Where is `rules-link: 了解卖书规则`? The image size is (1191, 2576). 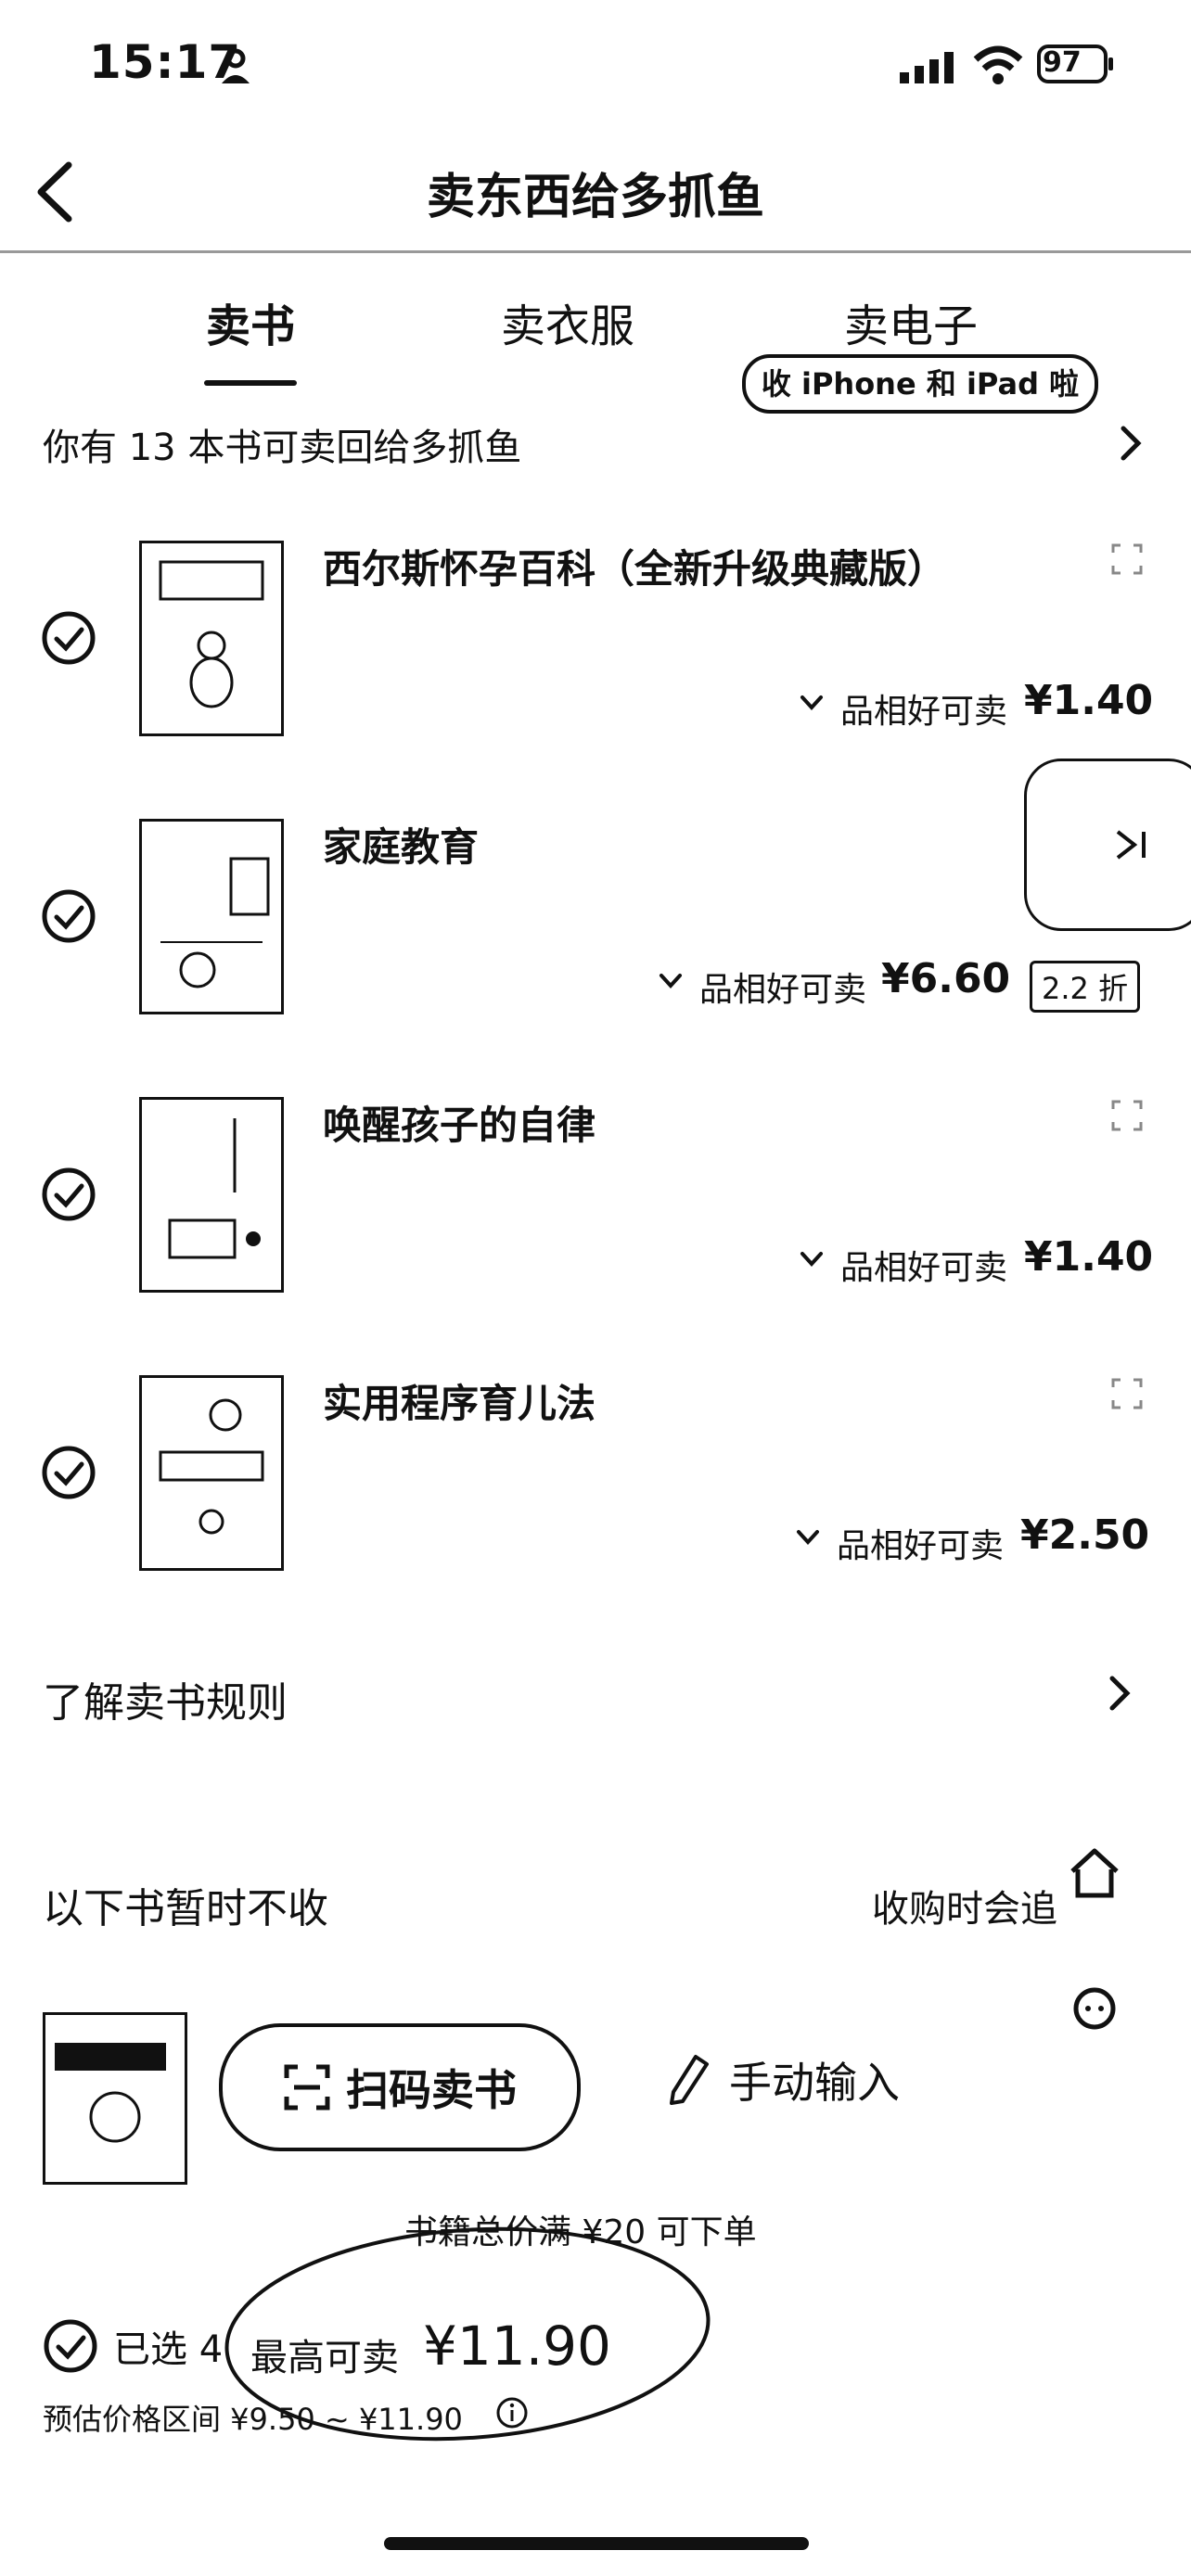
rules-link: 了解卖书规则 is located at coordinates (165, 1699).